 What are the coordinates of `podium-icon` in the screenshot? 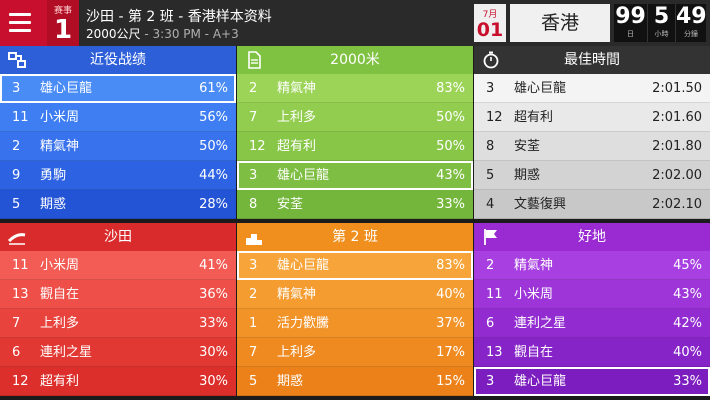 It's located at (254, 237).